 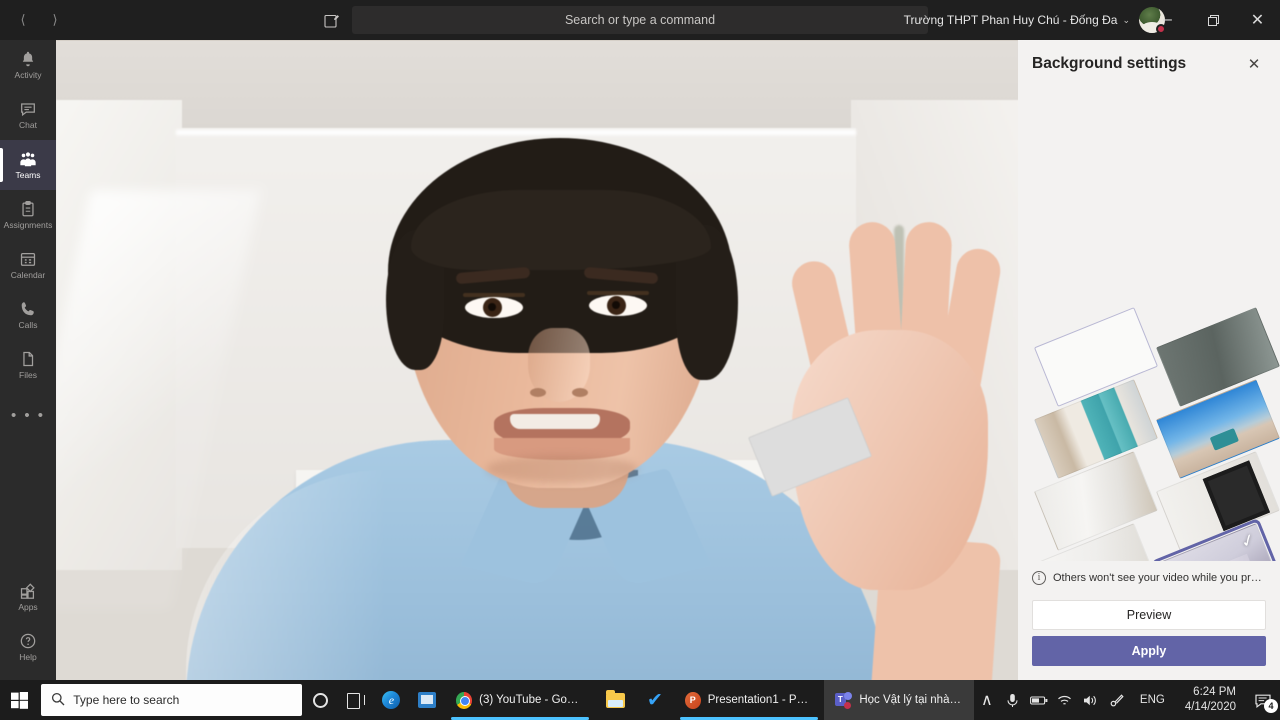 I want to click on sidebar-item-chat: Chat, so click(x=28, y=115).